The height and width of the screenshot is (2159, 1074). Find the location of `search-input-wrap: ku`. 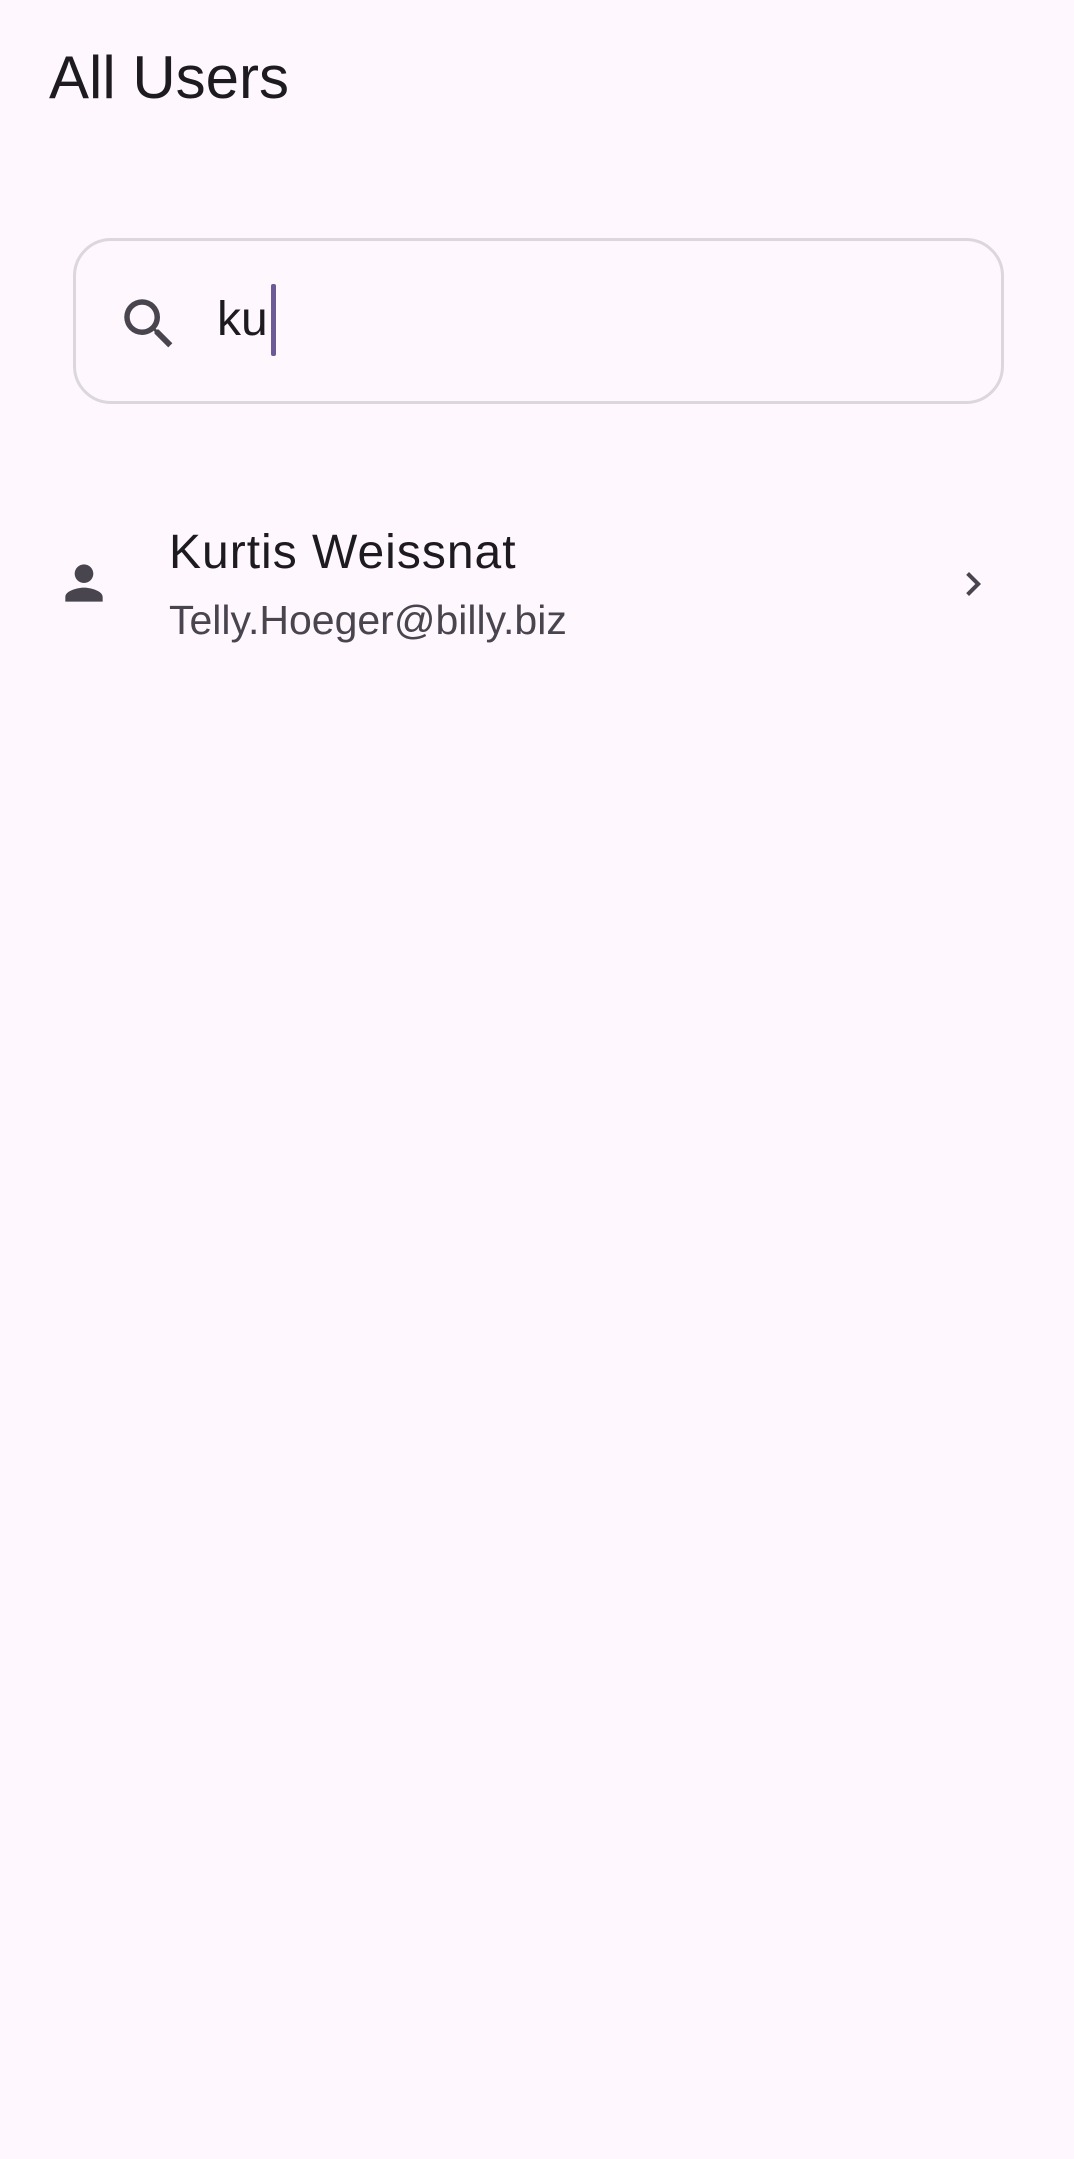

search-input-wrap: ku is located at coordinates (246, 320).